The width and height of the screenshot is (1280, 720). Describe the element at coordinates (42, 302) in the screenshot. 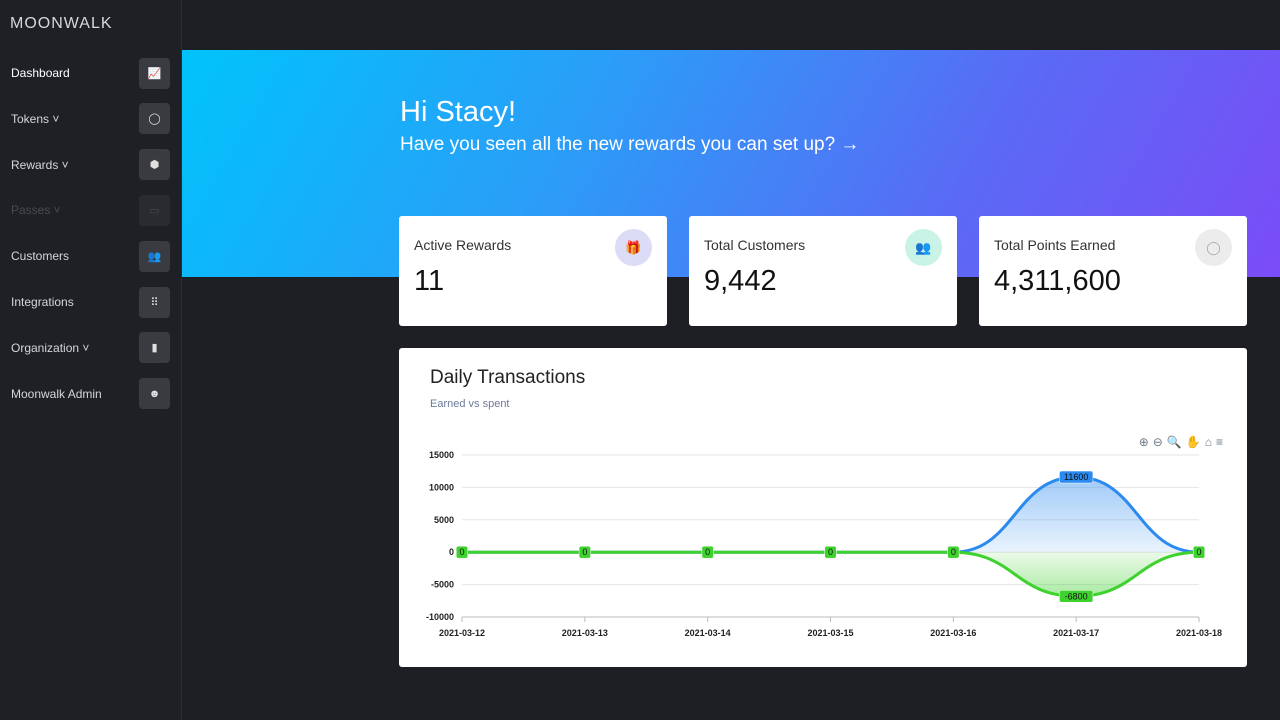

I see `sidebar-item-label: Integrations` at that location.